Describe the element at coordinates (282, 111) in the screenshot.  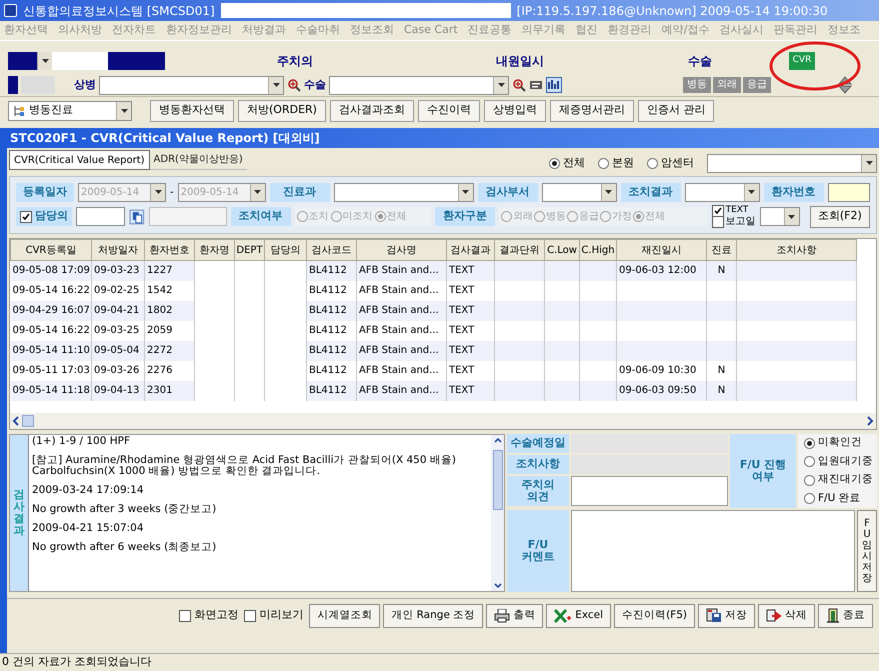
I see `toolbar-button: 처방(ORDER)` at that location.